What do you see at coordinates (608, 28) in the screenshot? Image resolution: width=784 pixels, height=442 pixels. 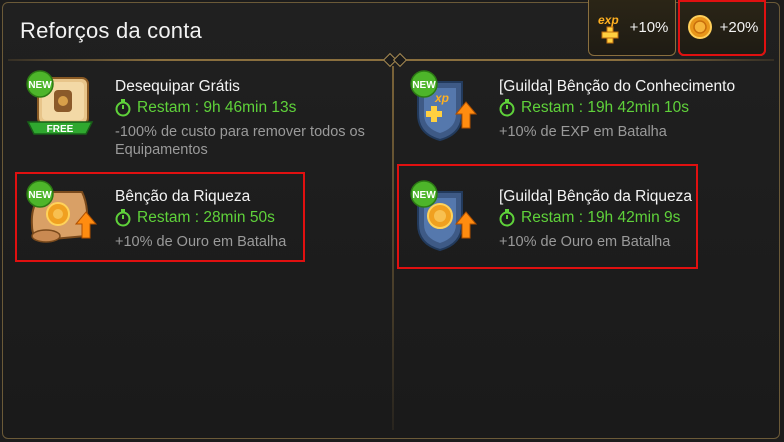 I see `exp-plus-icon: exp` at bounding box center [608, 28].